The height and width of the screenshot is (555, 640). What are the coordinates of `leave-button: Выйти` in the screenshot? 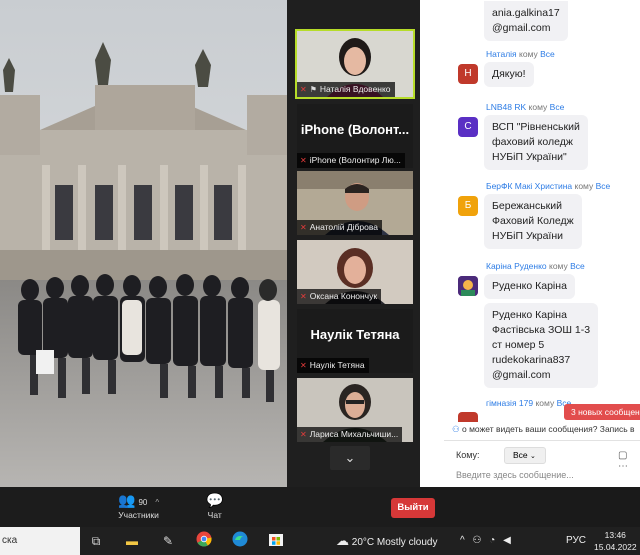 It's located at (413, 508).